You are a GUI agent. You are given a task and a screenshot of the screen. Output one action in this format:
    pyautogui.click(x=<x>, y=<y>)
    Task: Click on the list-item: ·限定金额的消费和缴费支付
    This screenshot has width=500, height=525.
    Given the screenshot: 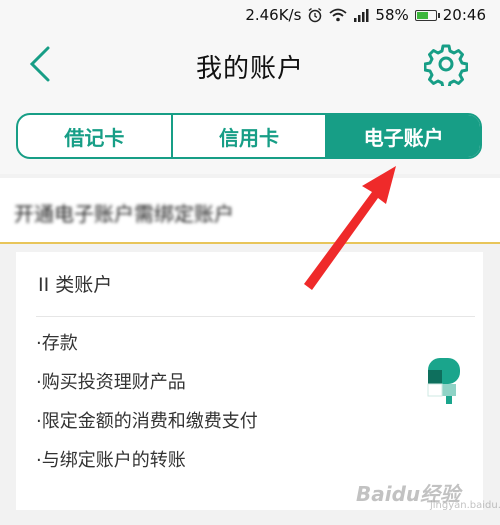 What is the action you would take?
    pyautogui.click(x=147, y=421)
    